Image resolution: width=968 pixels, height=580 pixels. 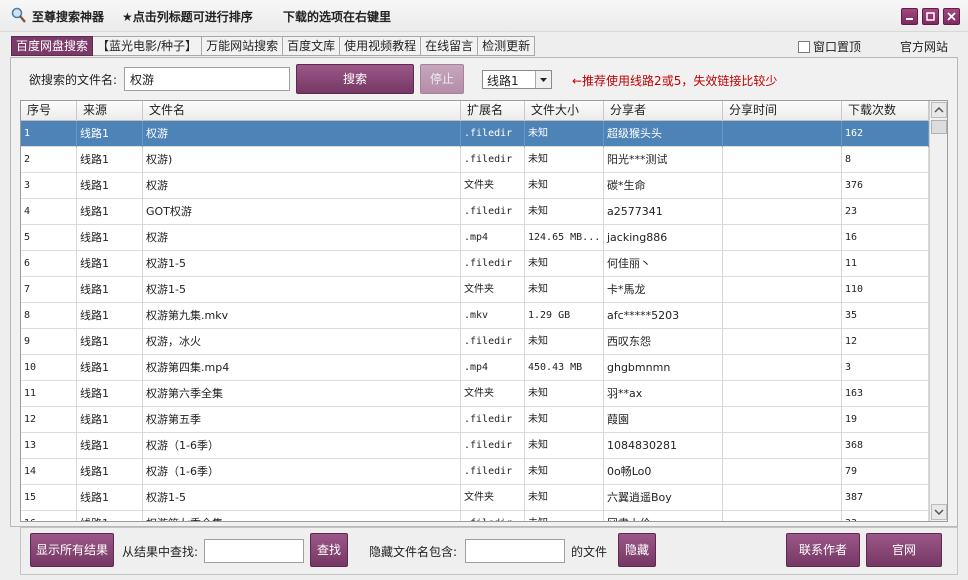 I want to click on stop-button: 停止, so click(x=442, y=79).